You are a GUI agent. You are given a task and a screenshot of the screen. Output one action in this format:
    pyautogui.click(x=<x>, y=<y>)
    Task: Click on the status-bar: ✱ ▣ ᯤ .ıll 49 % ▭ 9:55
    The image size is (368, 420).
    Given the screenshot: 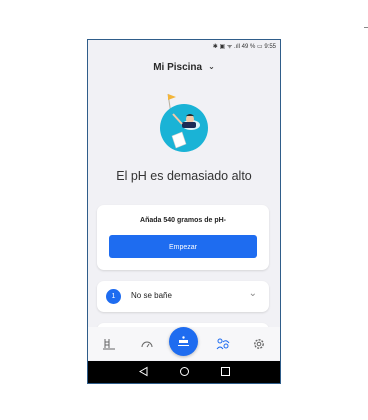 What is the action you would take?
    pyautogui.click(x=244, y=47)
    